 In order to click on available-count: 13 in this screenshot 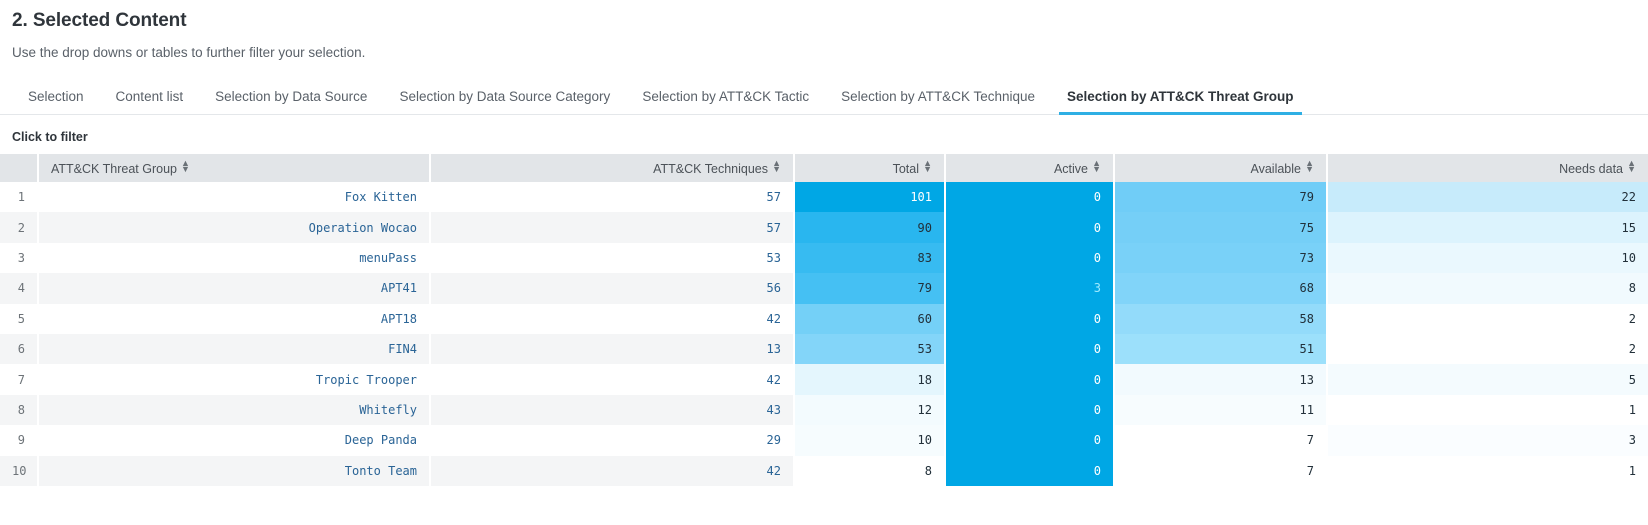, I will do `click(1221, 379)`.